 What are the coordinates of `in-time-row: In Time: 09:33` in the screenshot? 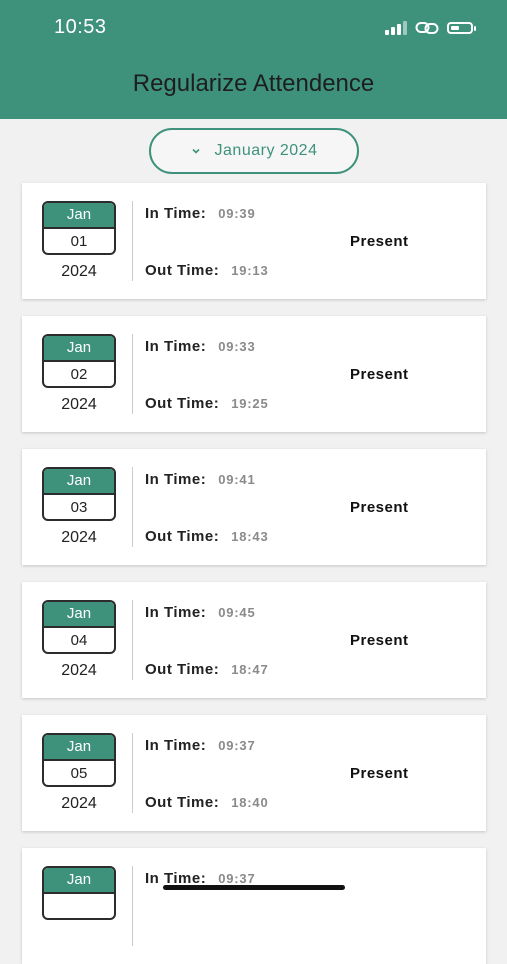 It's located at (200, 346).